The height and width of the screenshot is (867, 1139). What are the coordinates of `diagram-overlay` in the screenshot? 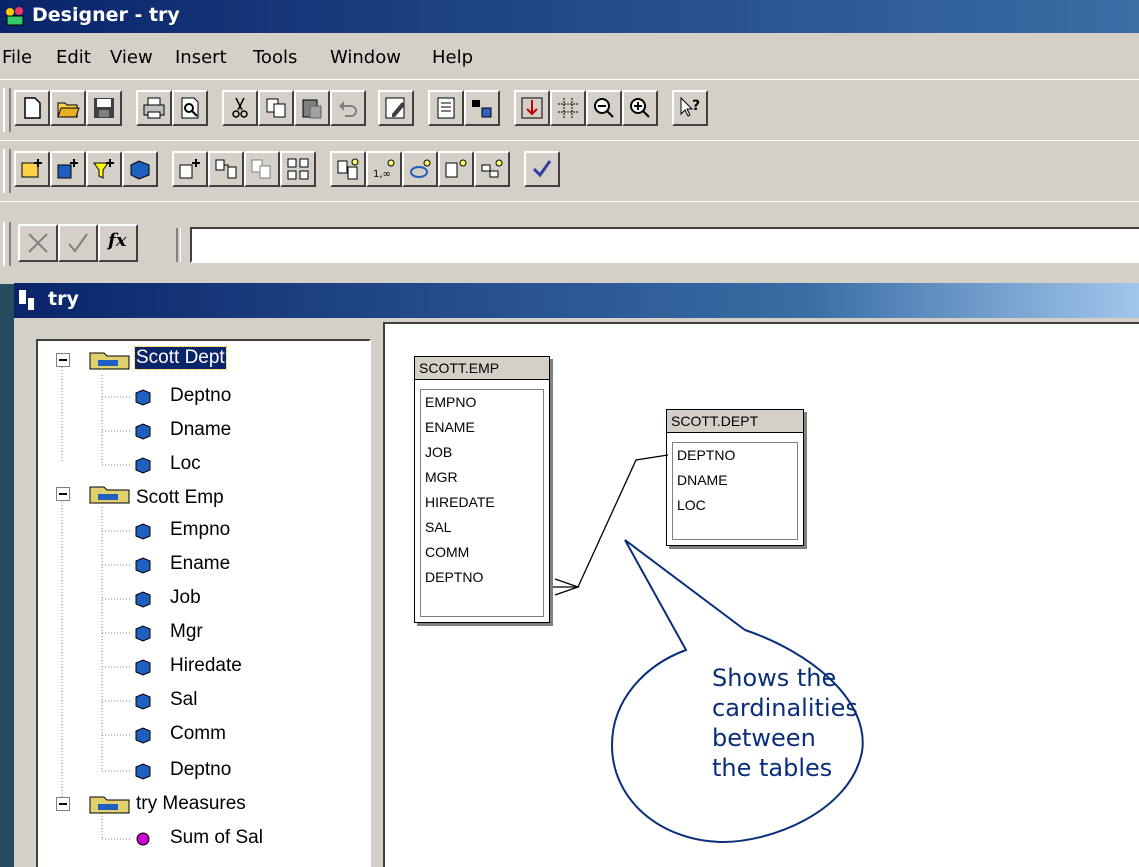 It's located at (708, 649).